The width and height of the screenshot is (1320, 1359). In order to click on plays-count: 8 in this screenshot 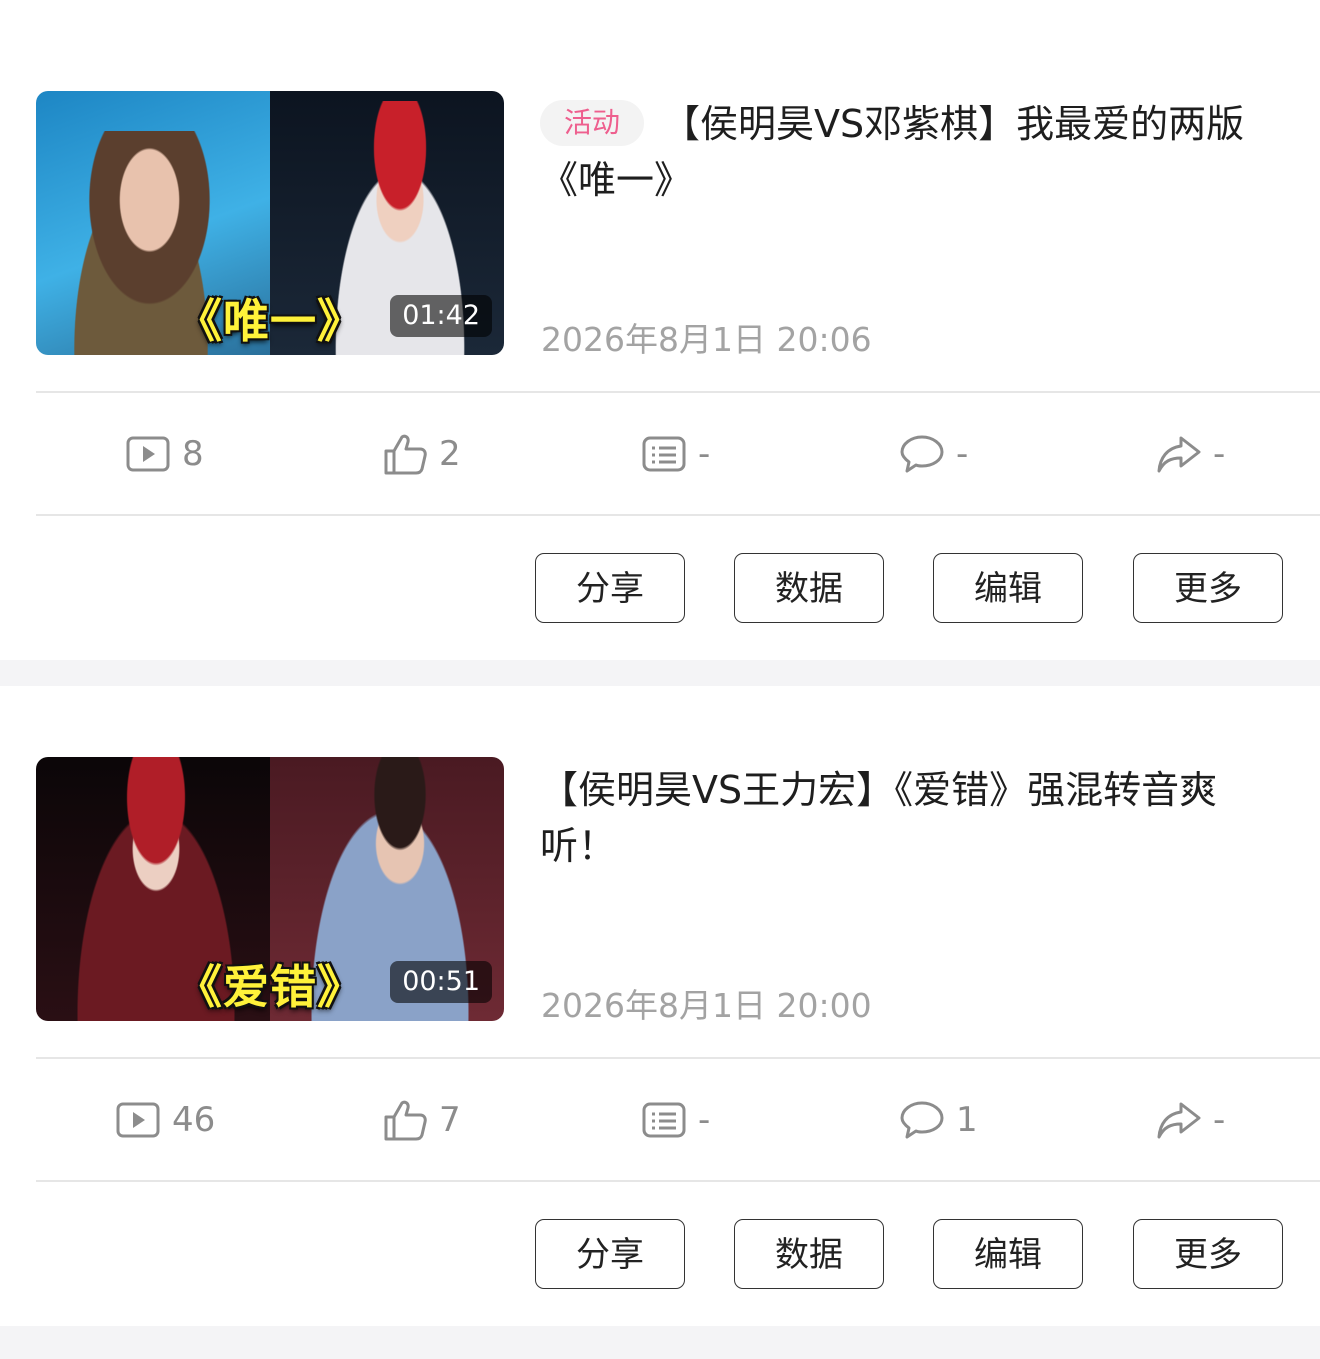, I will do `click(193, 454)`.